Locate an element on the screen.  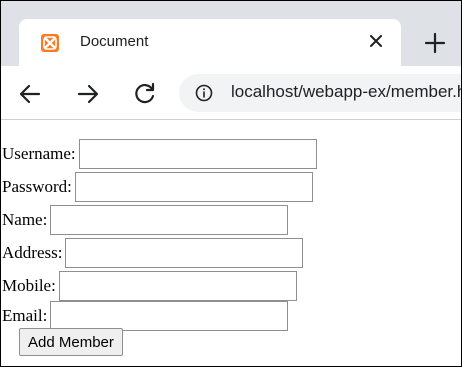
username-label: Username: is located at coordinates (39, 153).